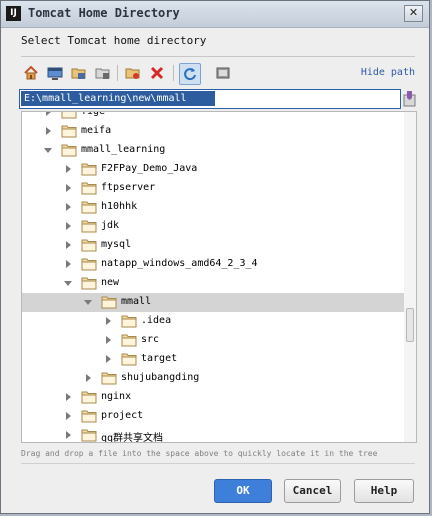 The image size is (432, 516). Describe the element at coordinates (213, 378) in the screenshot. I see `tree-row: shujubangding` at that location.